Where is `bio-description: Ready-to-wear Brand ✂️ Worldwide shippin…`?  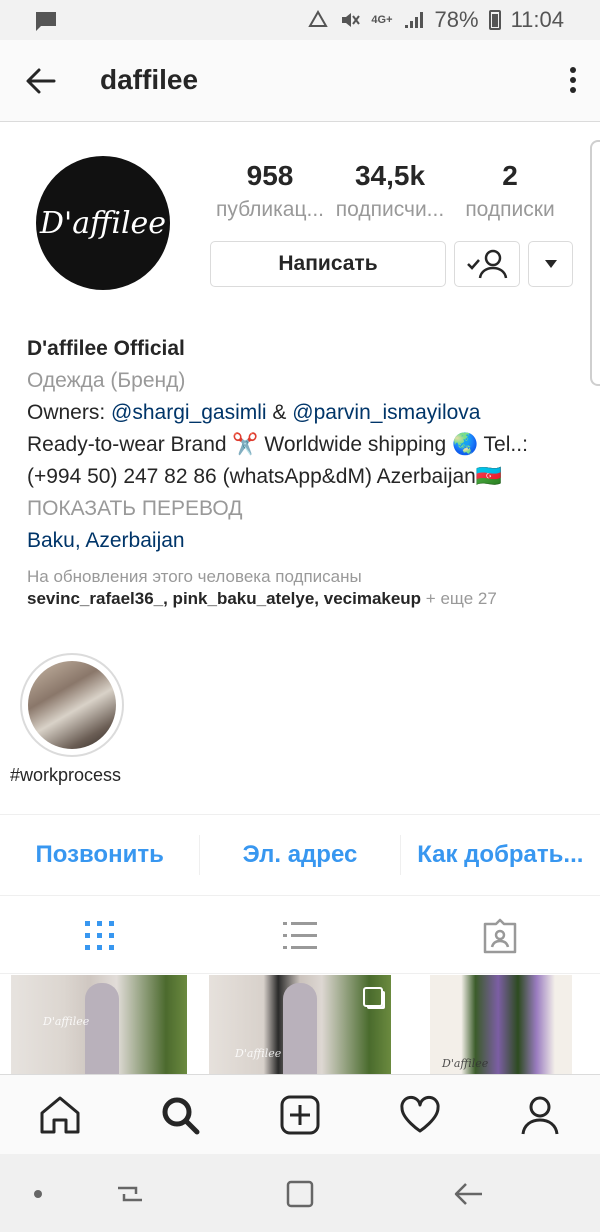
bio-description: Ready-to-wear Brand ✂️ Worldwide shippin… is located at coordinates (277, 460).